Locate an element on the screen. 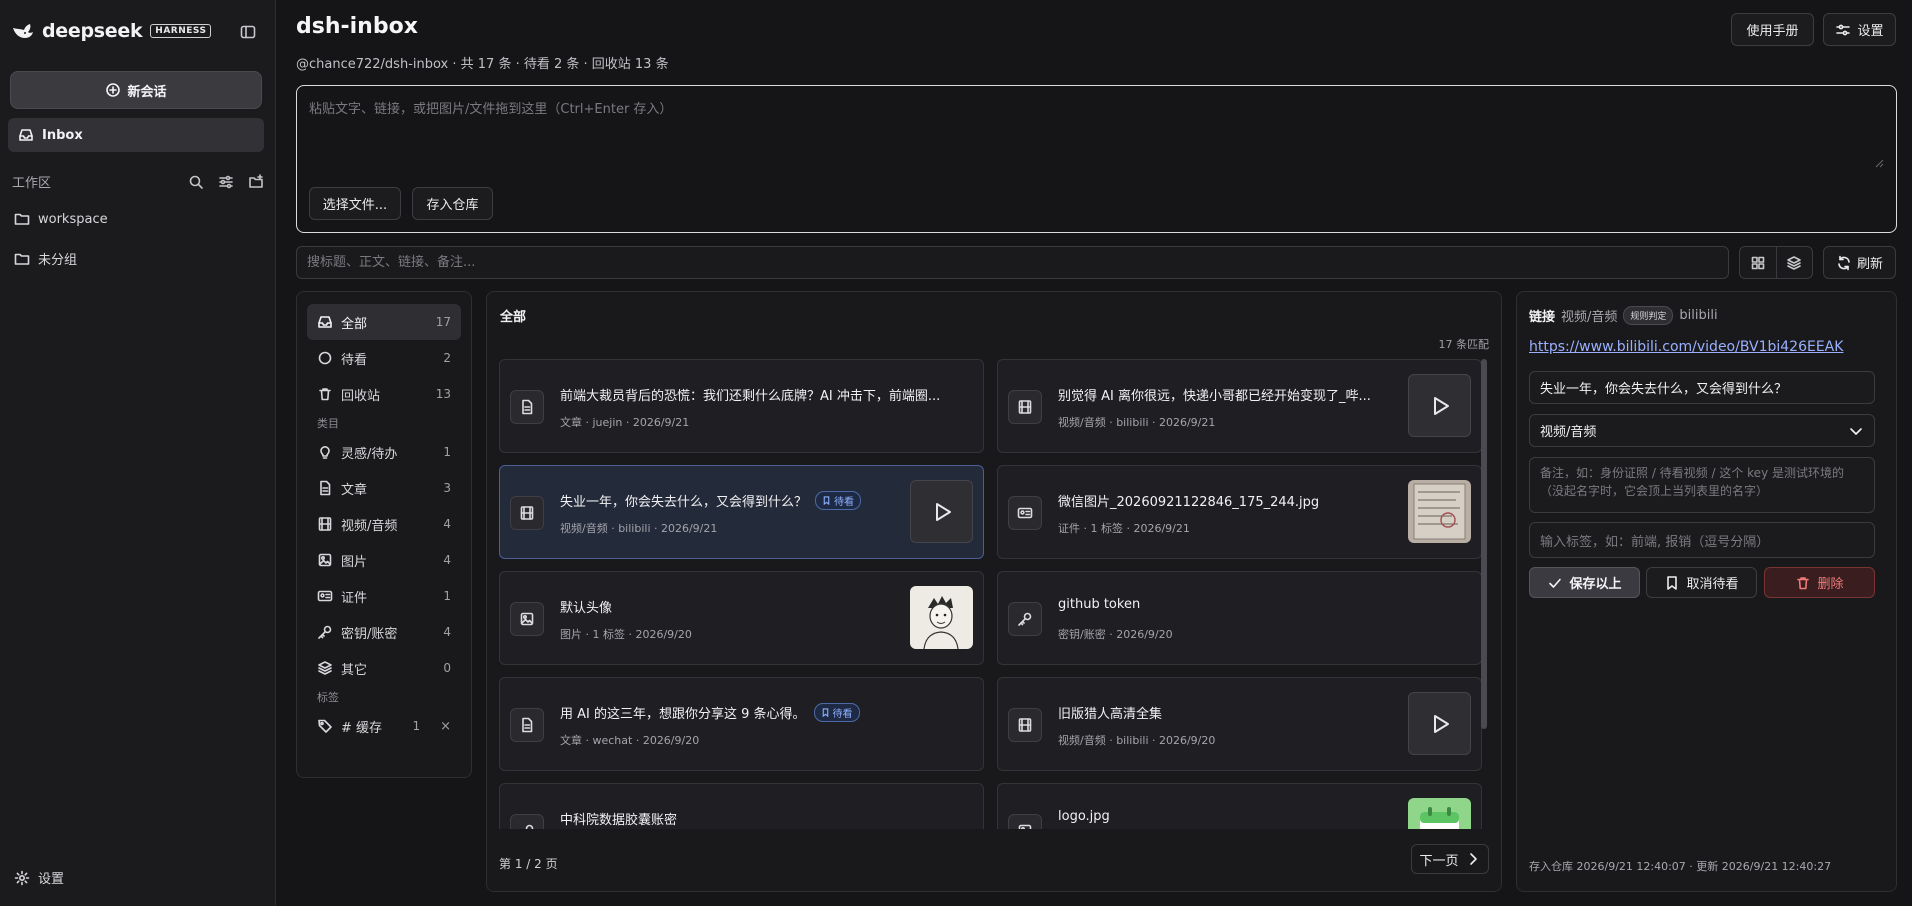 This screenshot has width=1912, height=906. key-icon is located at coordinates (1025, 619).